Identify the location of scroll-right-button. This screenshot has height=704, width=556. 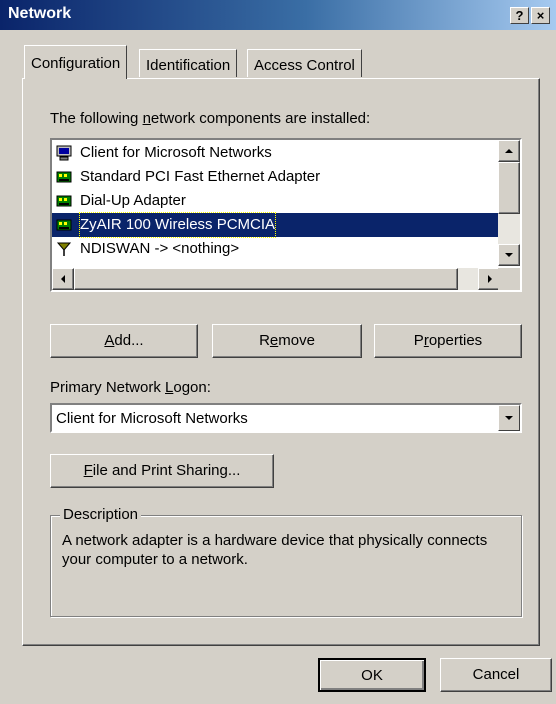
(489, 279).